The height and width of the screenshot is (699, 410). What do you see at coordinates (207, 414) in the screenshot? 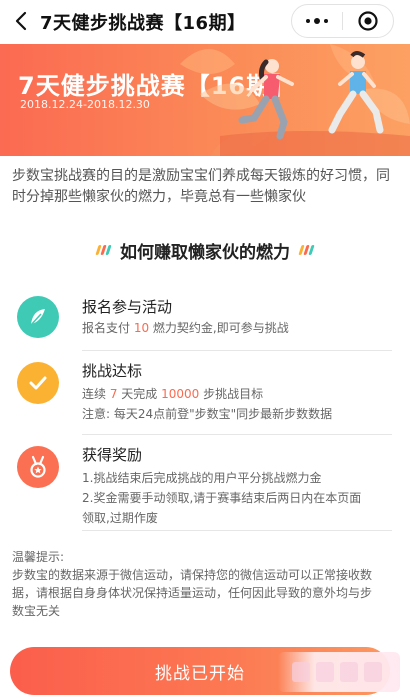
I see `step-note: 注意: 每天24点前登"步数宝"同步最新步数数据` at bounding box center [207, 414].